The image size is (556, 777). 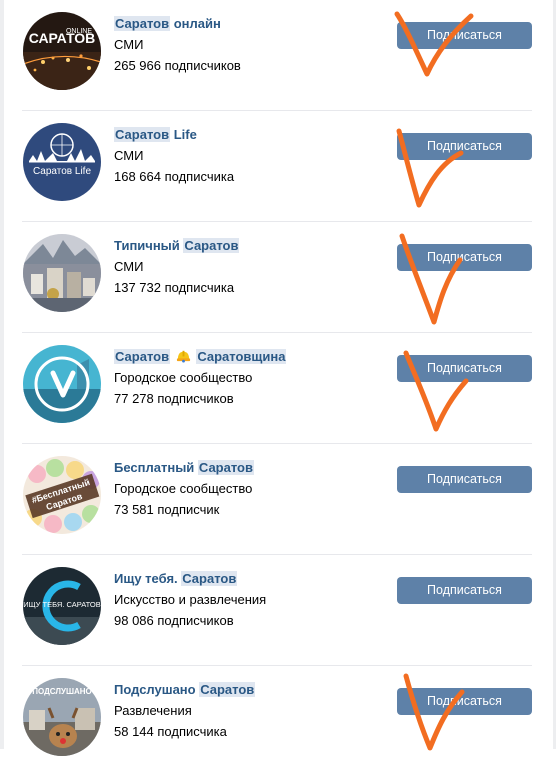 What do you see at coordinates (149, 245) in the screenshot?
I see `group-name-rest: Типичный` at bounding box center [149, 245].